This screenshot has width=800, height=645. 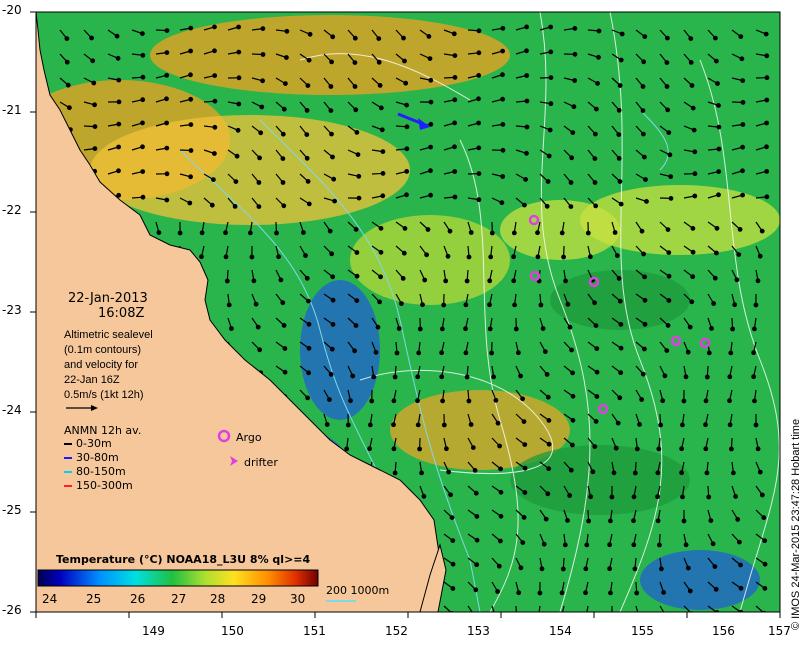 I want to click on argo-label: Argo, so click(x=249, y=437).